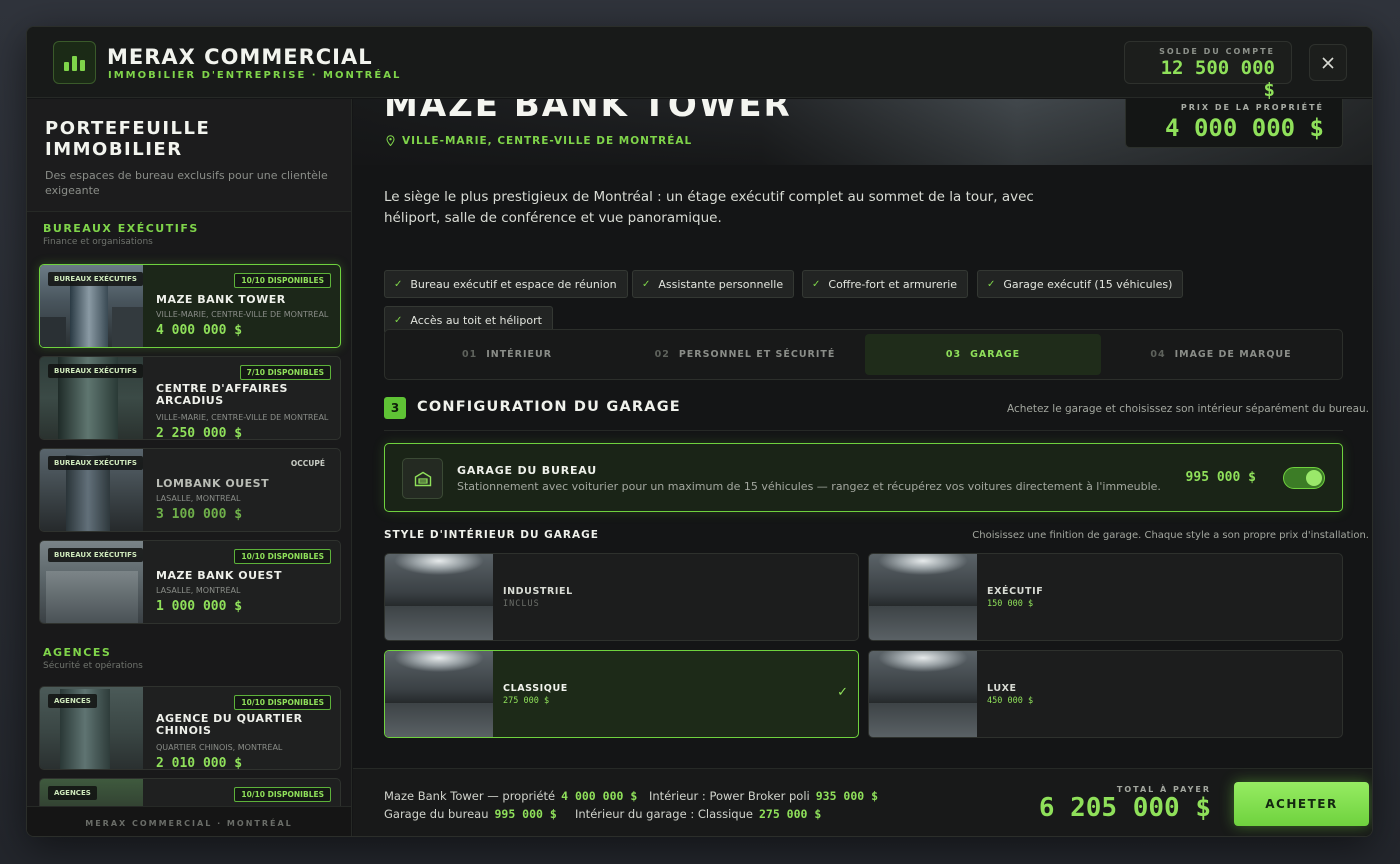 The height and width of the screenshot is (864, 1400). I want to click on feature-chip: ✓ Garage exécutif (15 véhicules), so click(1080, 284).